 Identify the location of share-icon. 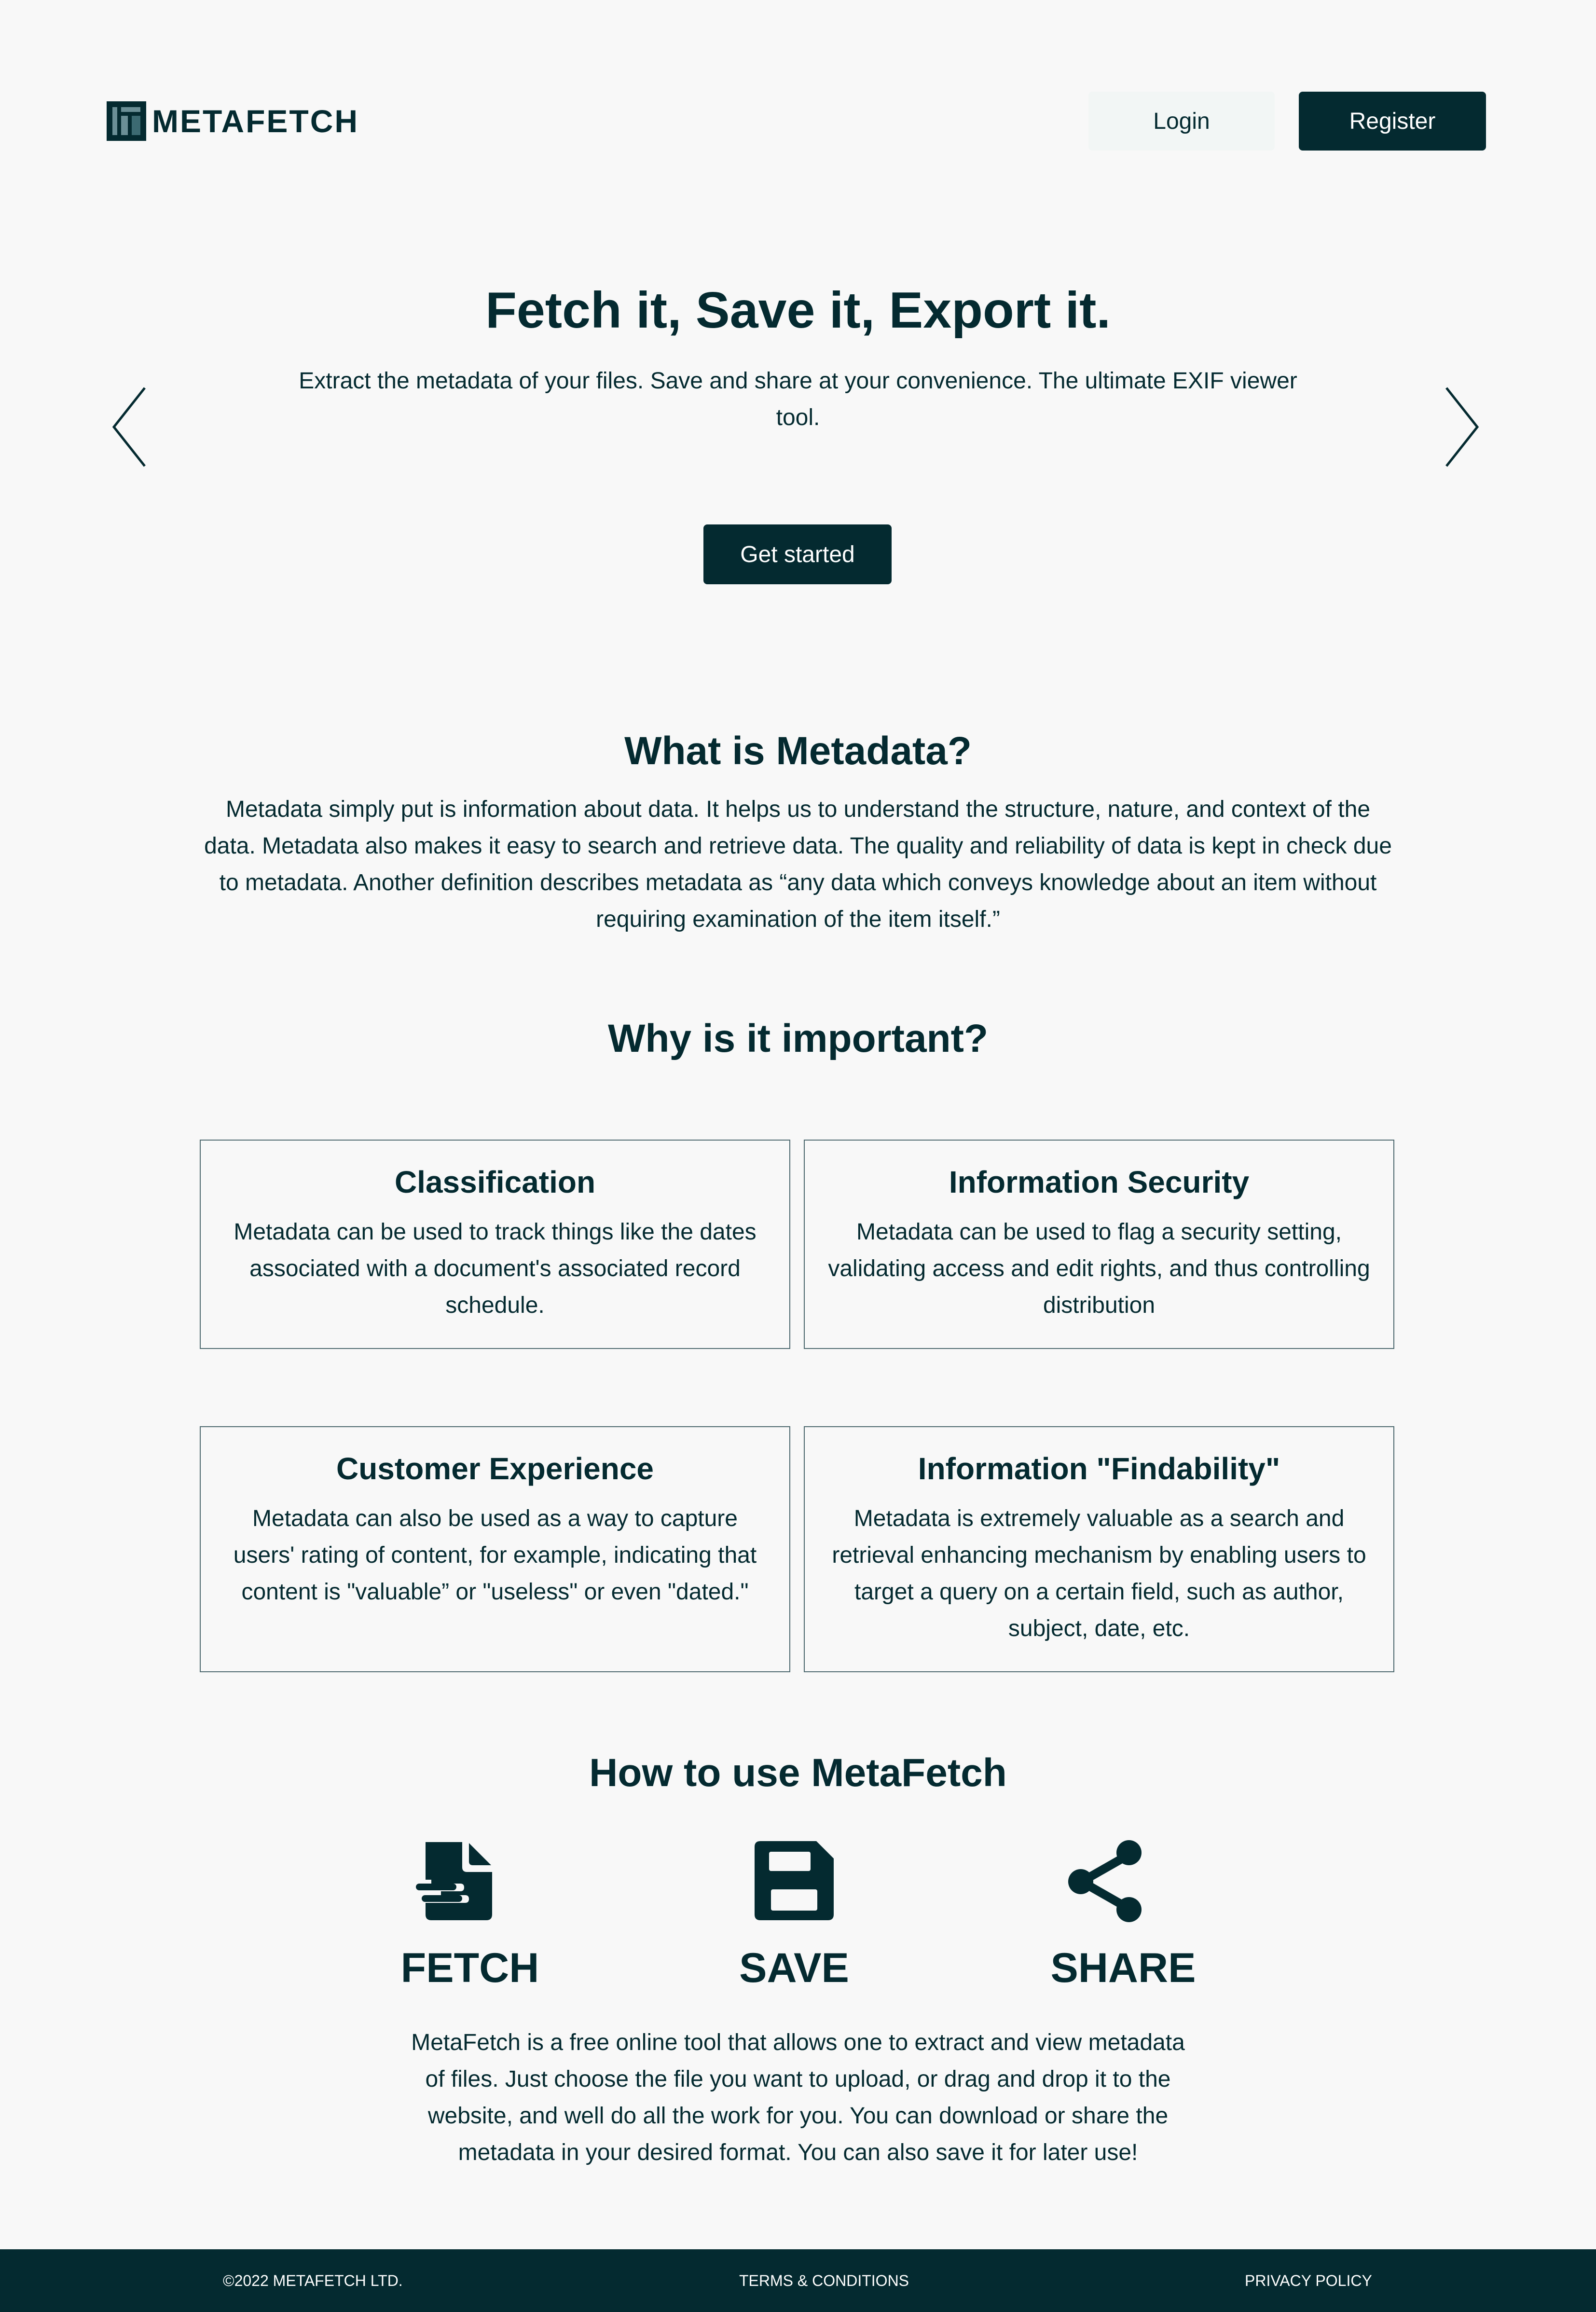
(1106, 1880).